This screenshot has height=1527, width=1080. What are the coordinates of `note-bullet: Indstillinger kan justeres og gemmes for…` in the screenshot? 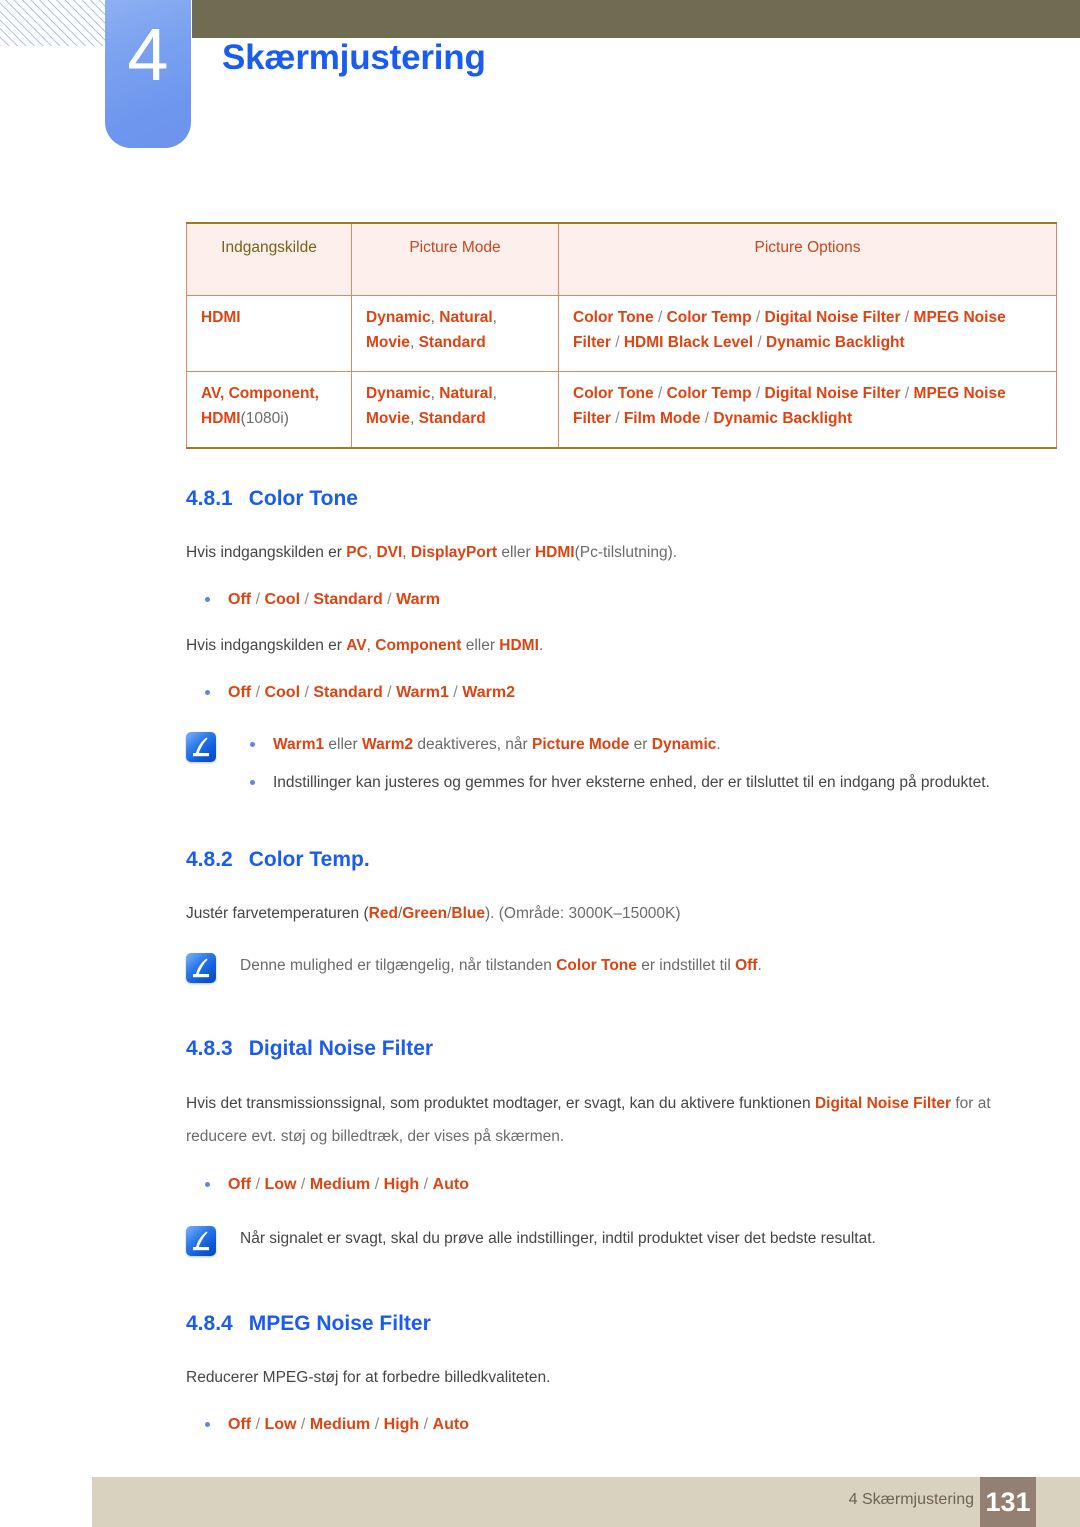 It's located at (623, 783).